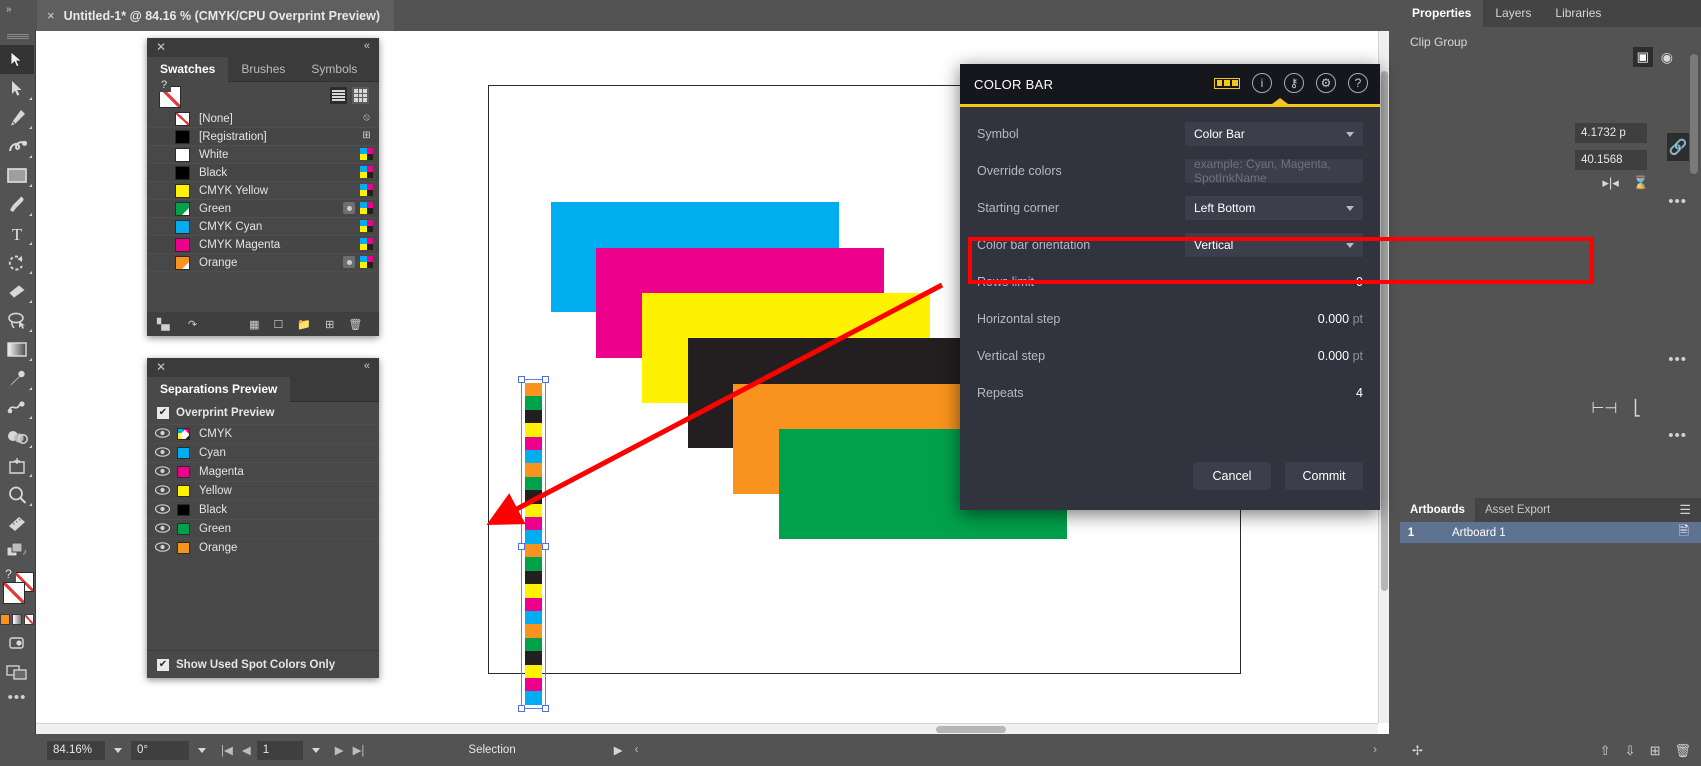 The width and height of the screenshot is (1701, 766). What do you see at coordinates (202, 750) in the screenshot?
I see `rotation-dropdown-icon` at bounding box center [202, 750].